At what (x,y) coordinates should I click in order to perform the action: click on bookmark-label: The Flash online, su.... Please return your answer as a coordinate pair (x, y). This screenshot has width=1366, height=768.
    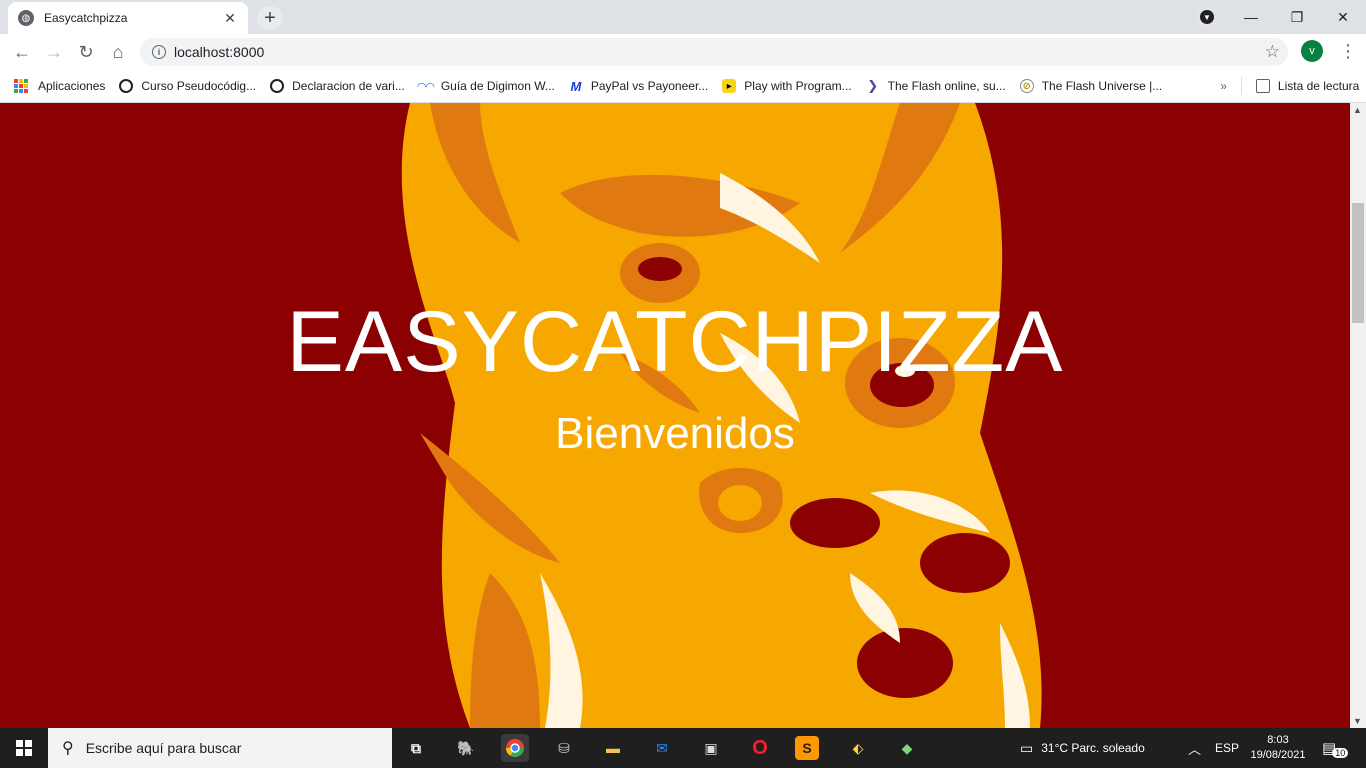
    Looking at the image, I should click on (946, 86).